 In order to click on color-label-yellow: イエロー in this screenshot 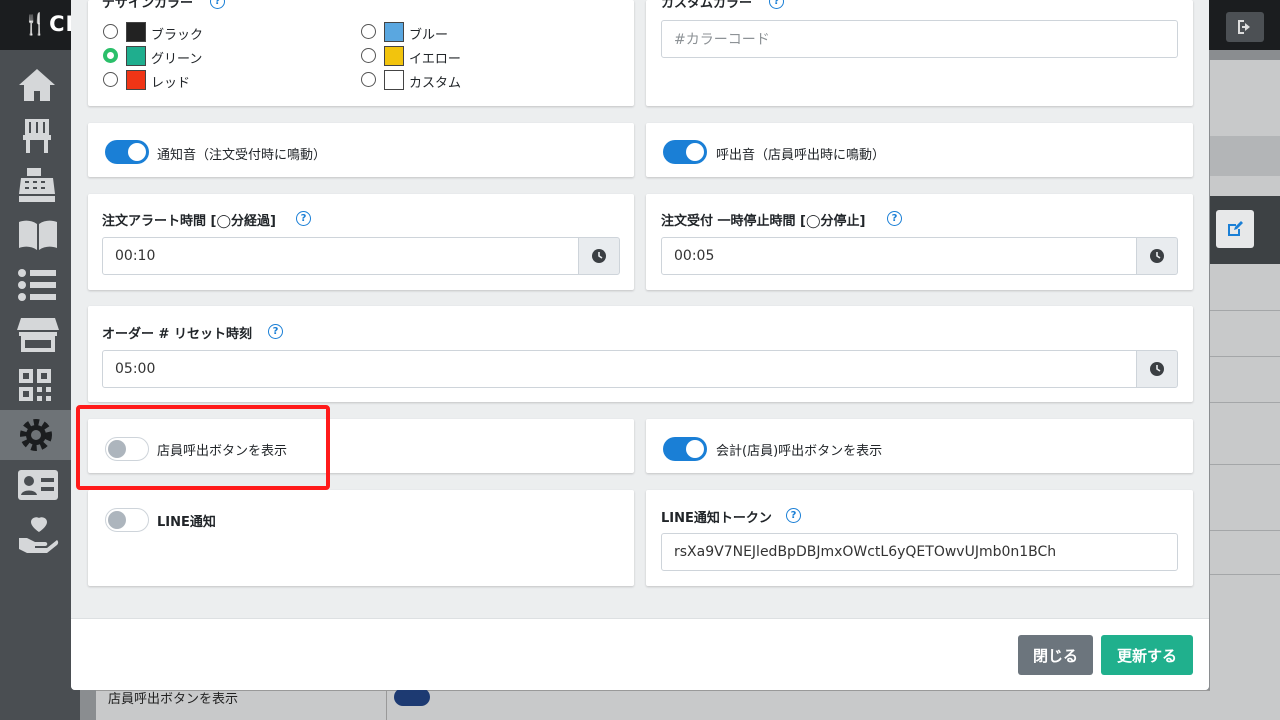, I will do `click(435, 59)`.